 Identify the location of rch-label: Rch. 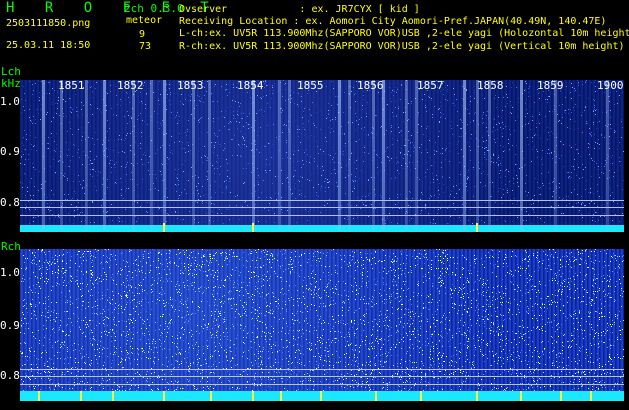
(11, 246).